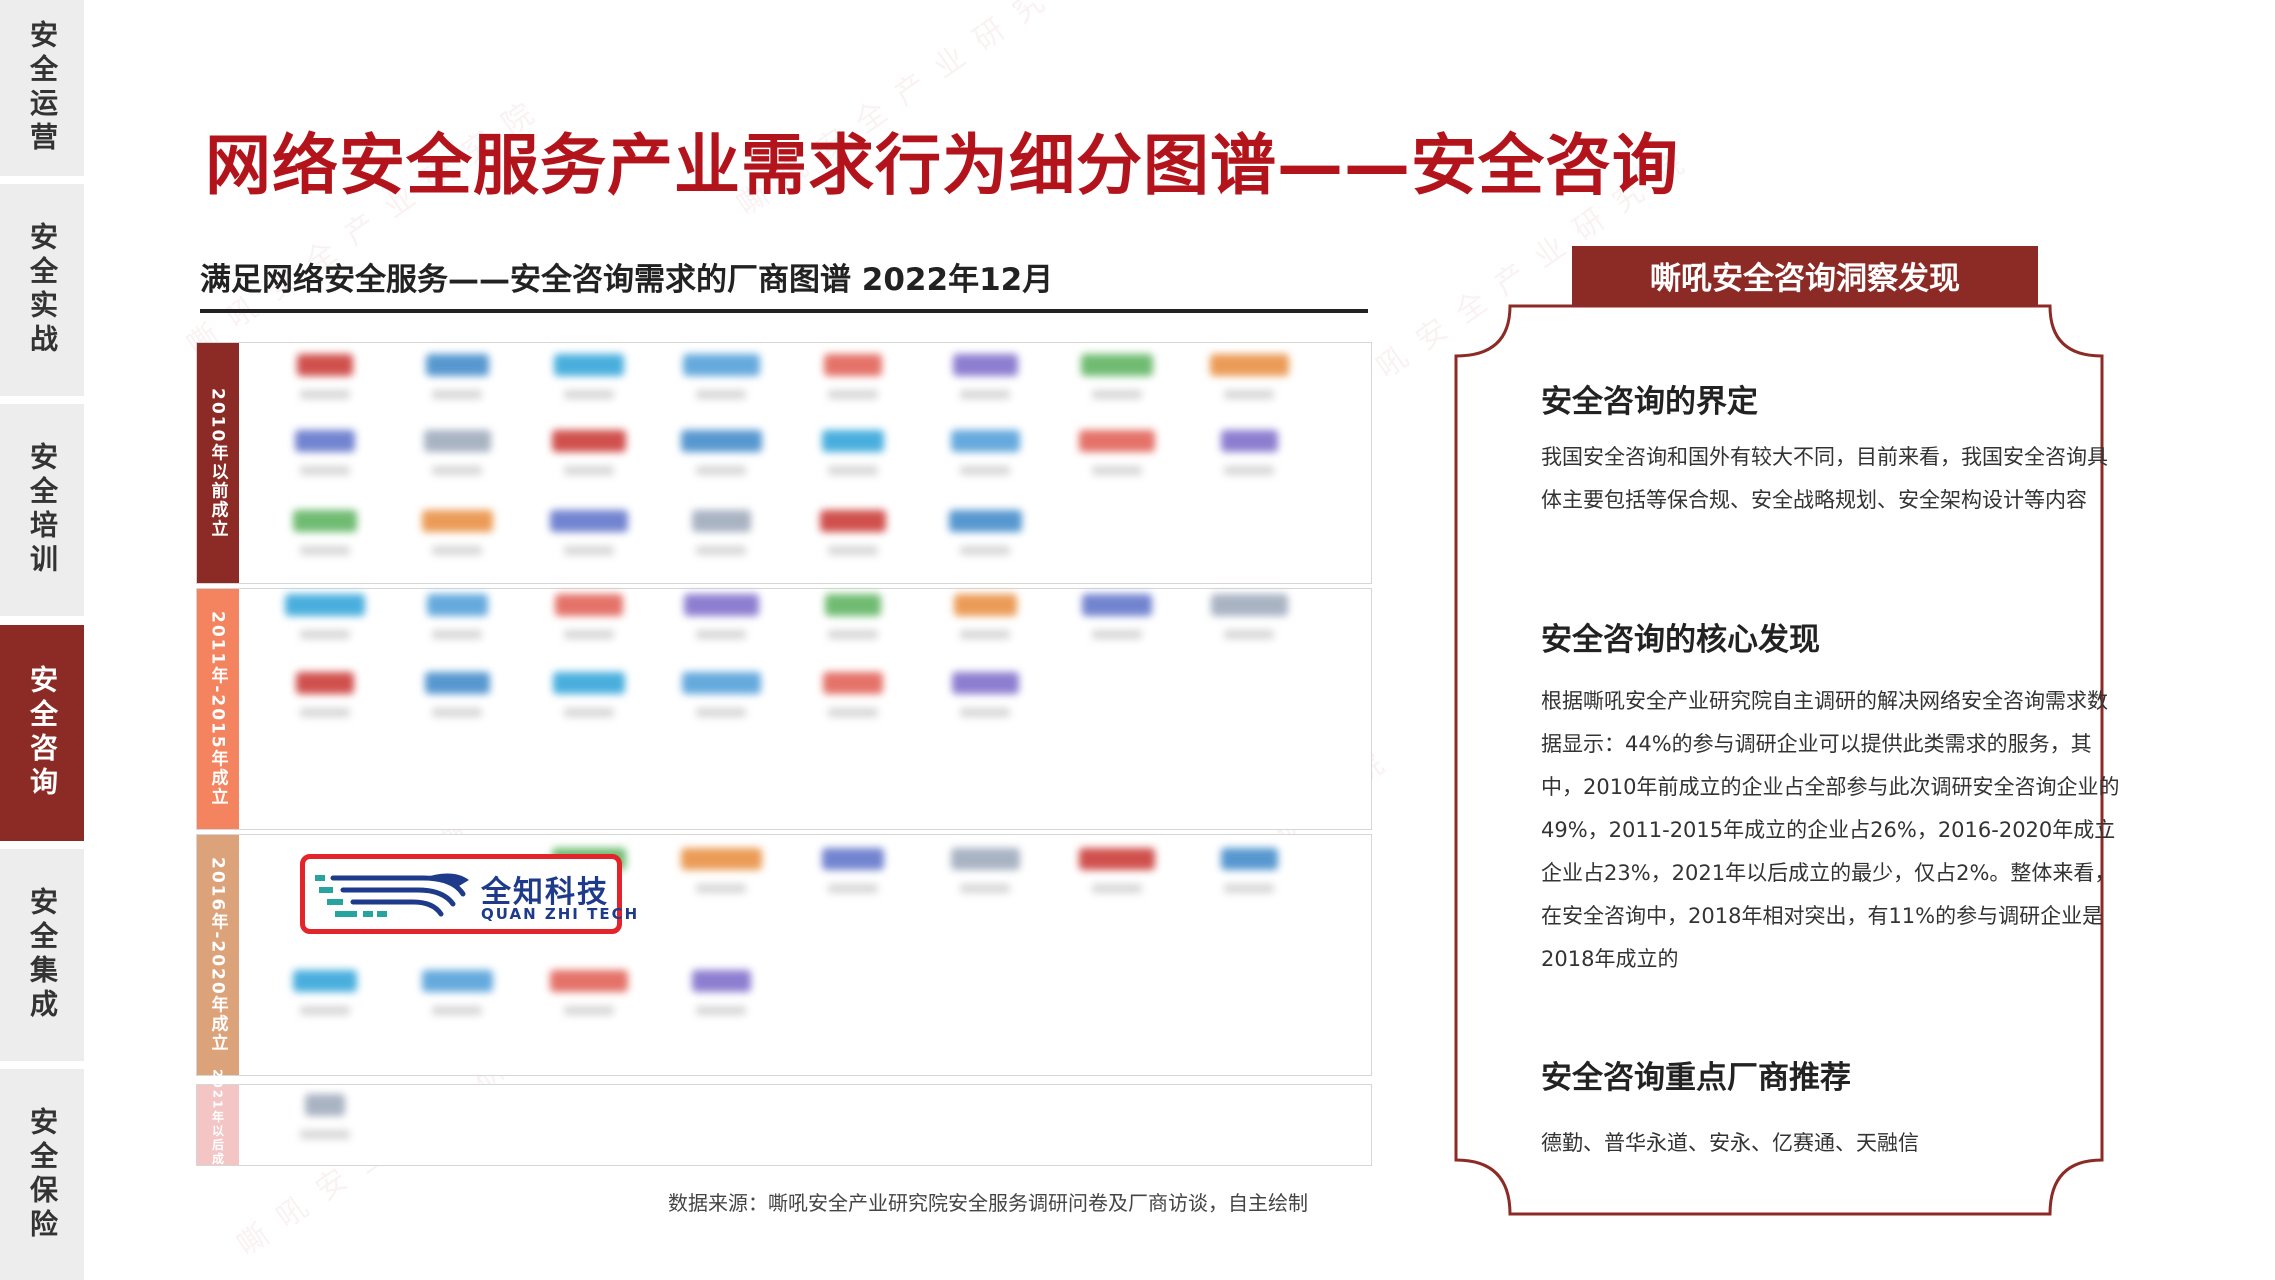  Describe the element at coordinates (988, 1203) in the screenshot. I see `data-source-note: 数据来源：嘶吼安全产业研究院安全服务调研问卷及厂商访谈，自主绘制` at that location.